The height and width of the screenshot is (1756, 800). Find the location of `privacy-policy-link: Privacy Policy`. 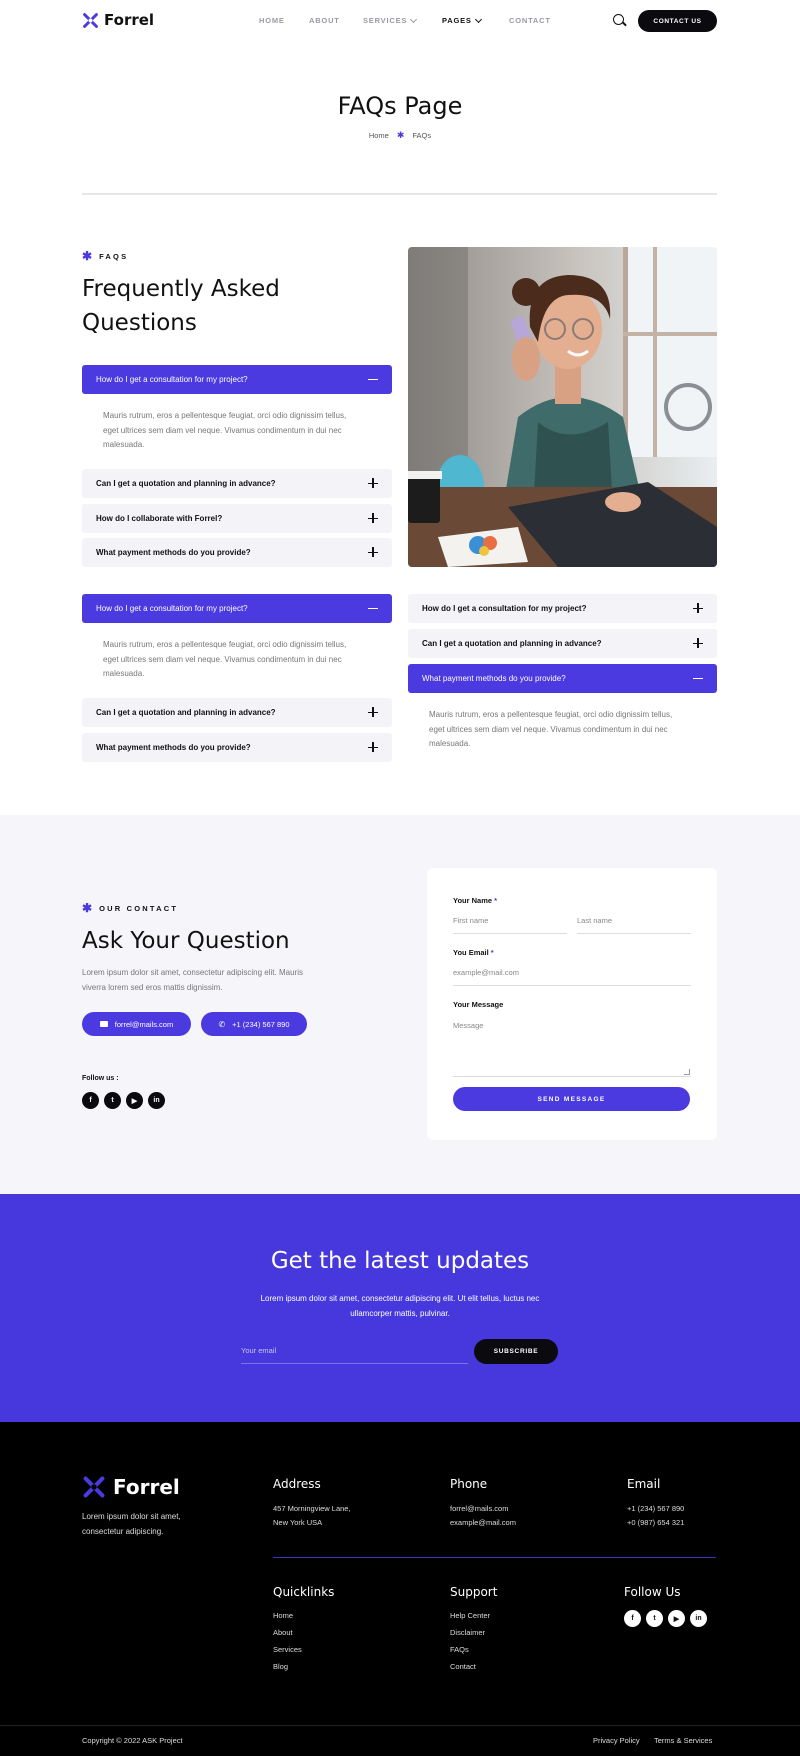

privacy-policy-link: Privacy Policy is located at coordinates (616, 1740).